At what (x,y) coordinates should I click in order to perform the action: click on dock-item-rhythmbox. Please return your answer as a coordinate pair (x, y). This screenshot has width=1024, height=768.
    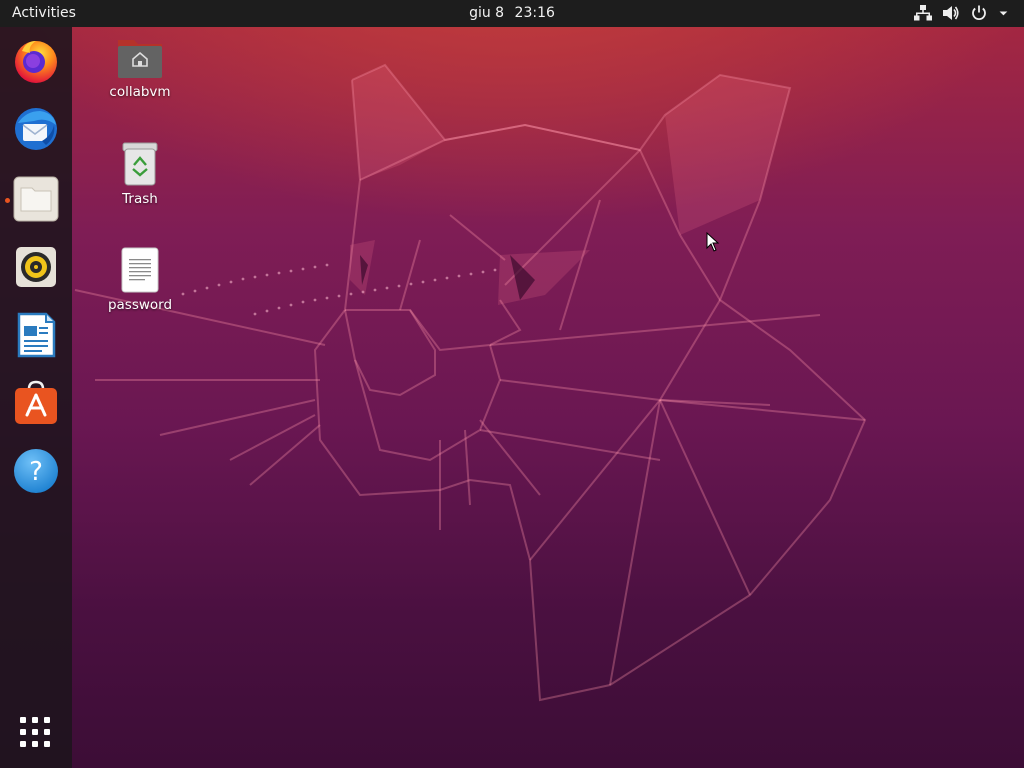
    Looking at the image, I should click on (36, 267).